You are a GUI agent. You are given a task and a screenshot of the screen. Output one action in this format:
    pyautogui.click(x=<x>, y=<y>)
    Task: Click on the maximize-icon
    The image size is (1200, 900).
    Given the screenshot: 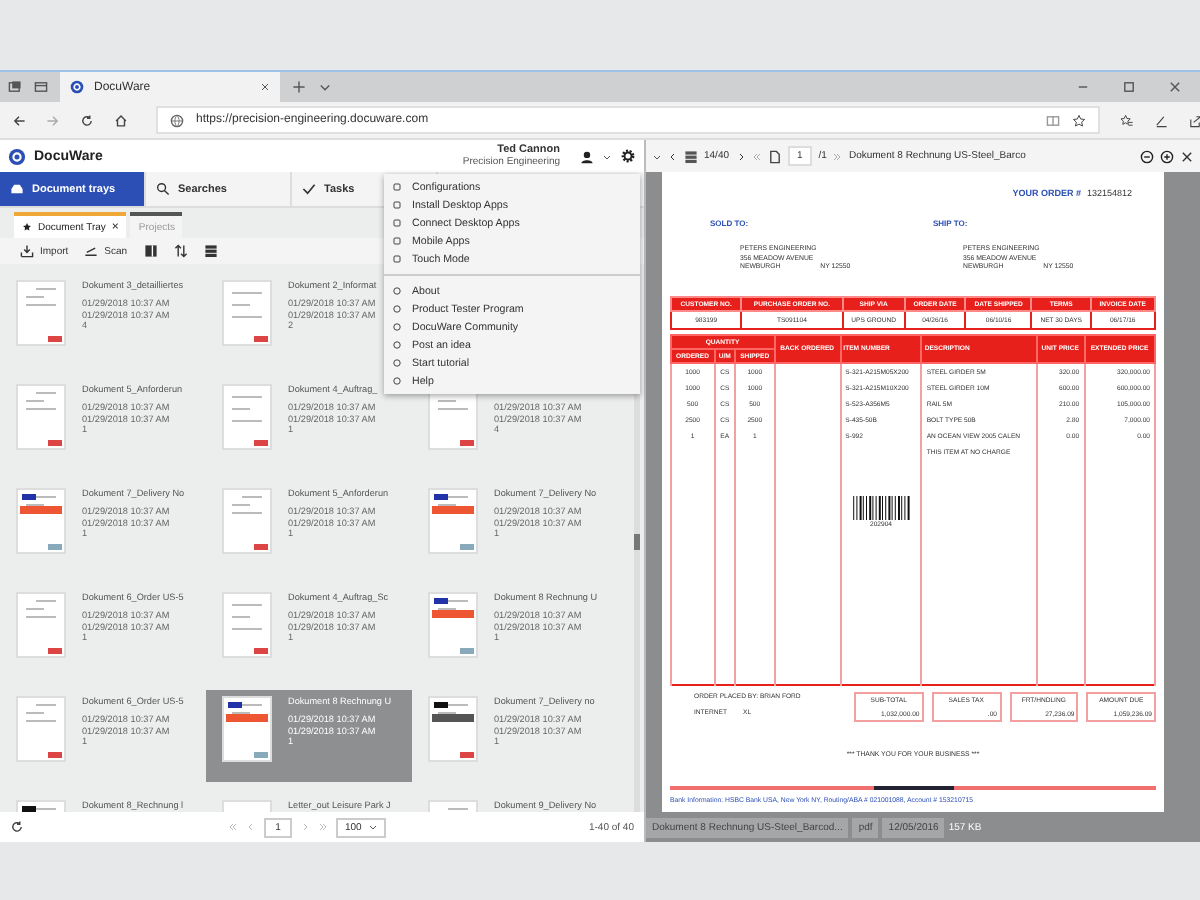 What is the action you would take?
    pyautogui.click(x=1129, y=87)
    